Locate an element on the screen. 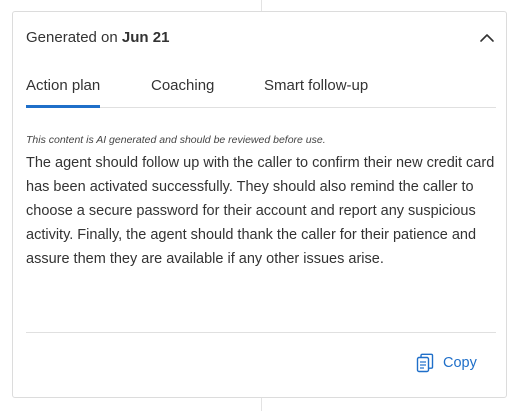 The image size is (521, 411). tab-action-plan: Action plan is located at coordinates (63, 92).